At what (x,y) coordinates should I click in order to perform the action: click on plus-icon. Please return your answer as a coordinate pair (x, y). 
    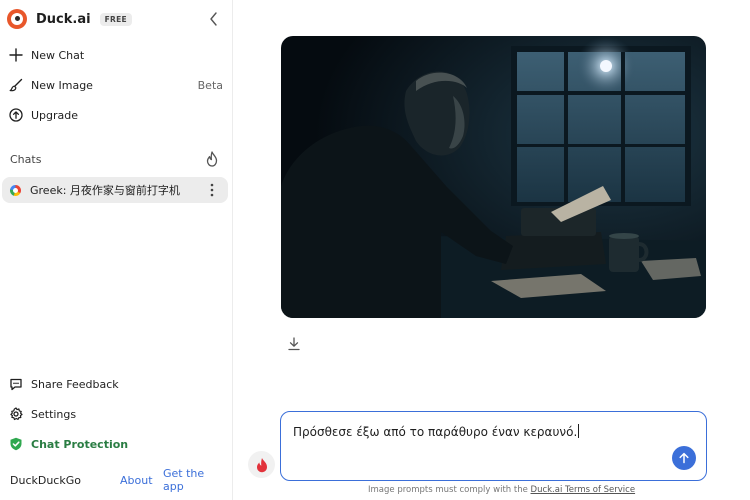
    Looking at the image, I should click on (16, 55).